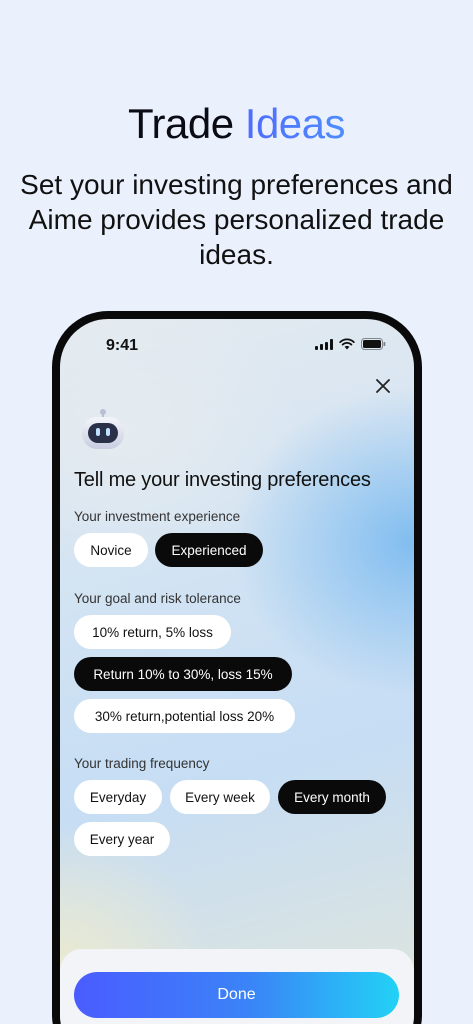 This screenshot has width=473, height=1024. I want to click on goal-label: Your goal and risk tolerance, so click(157, 598).